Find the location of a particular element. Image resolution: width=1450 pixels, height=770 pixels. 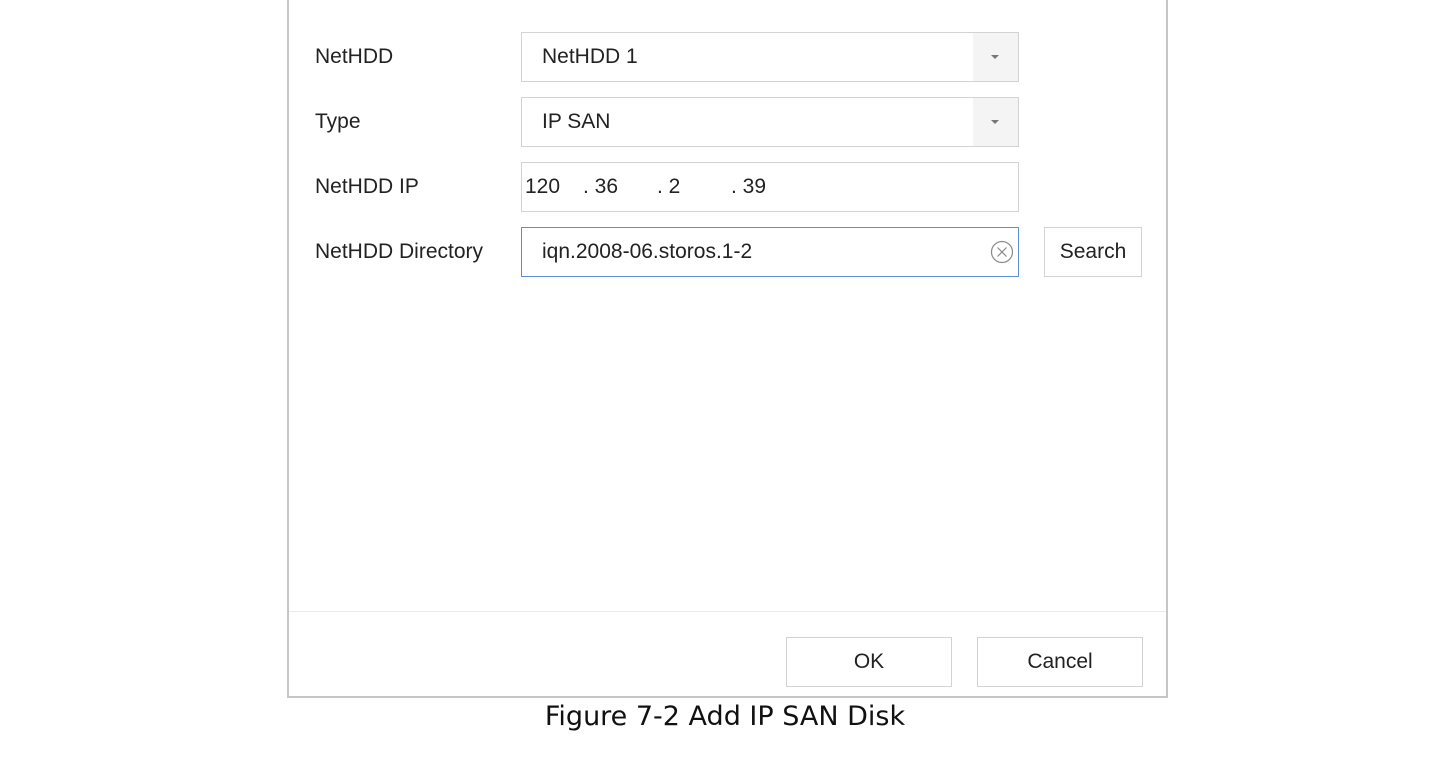

nethdd-ip-label: NetHDD IP is located at coordinates (367, 186).